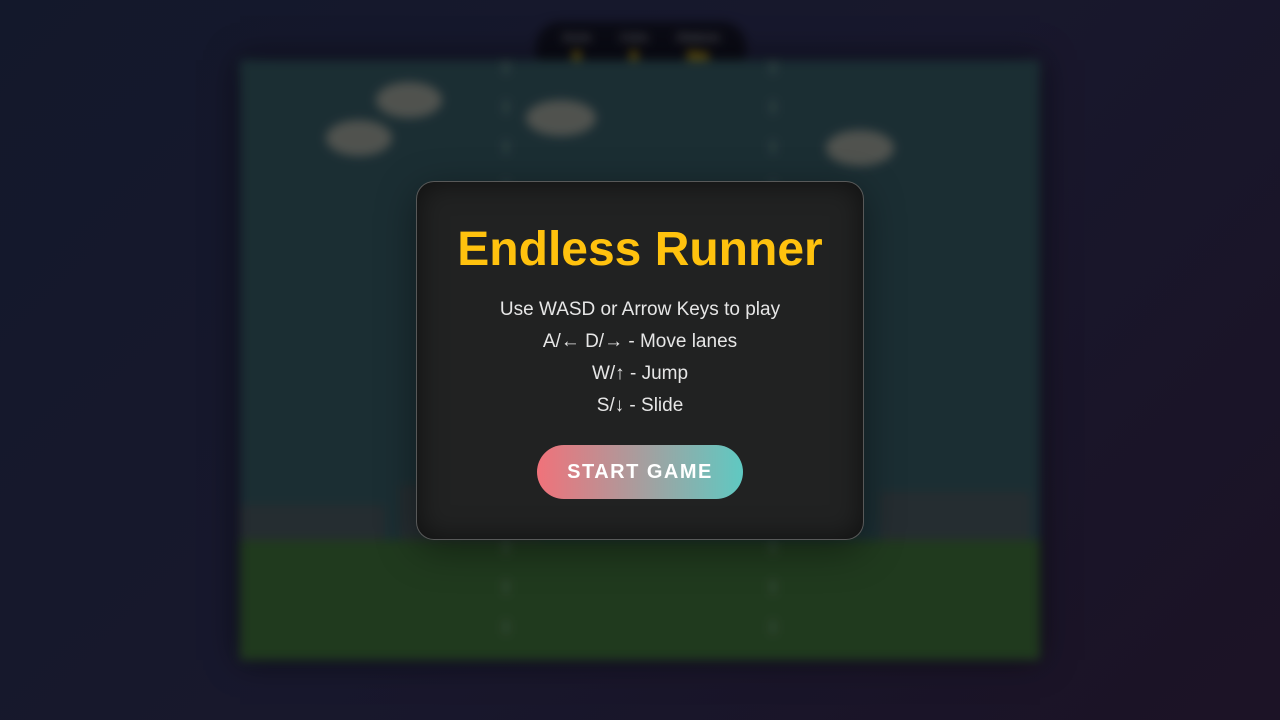 Image resolution: width=1280 pixels, height=720 pixels. Describe the element at coordinates (640, 341) in the screenshot. I see `instruction-line: A/← D/→ - Move lanes` at that location.